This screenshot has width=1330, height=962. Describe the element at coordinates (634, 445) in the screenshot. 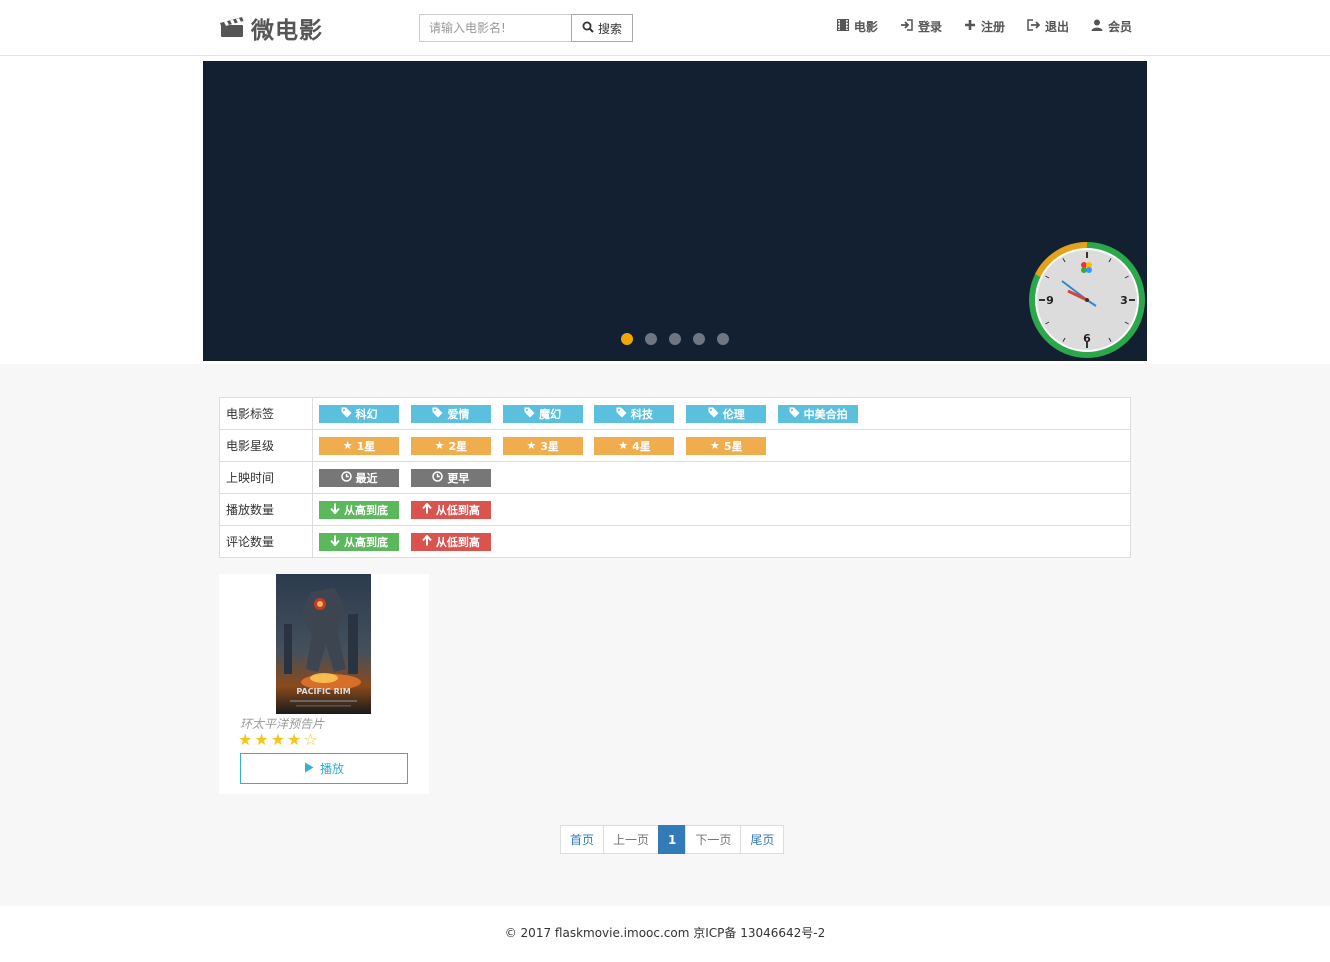

I see `star-option-4: ★ 4星` at that location.